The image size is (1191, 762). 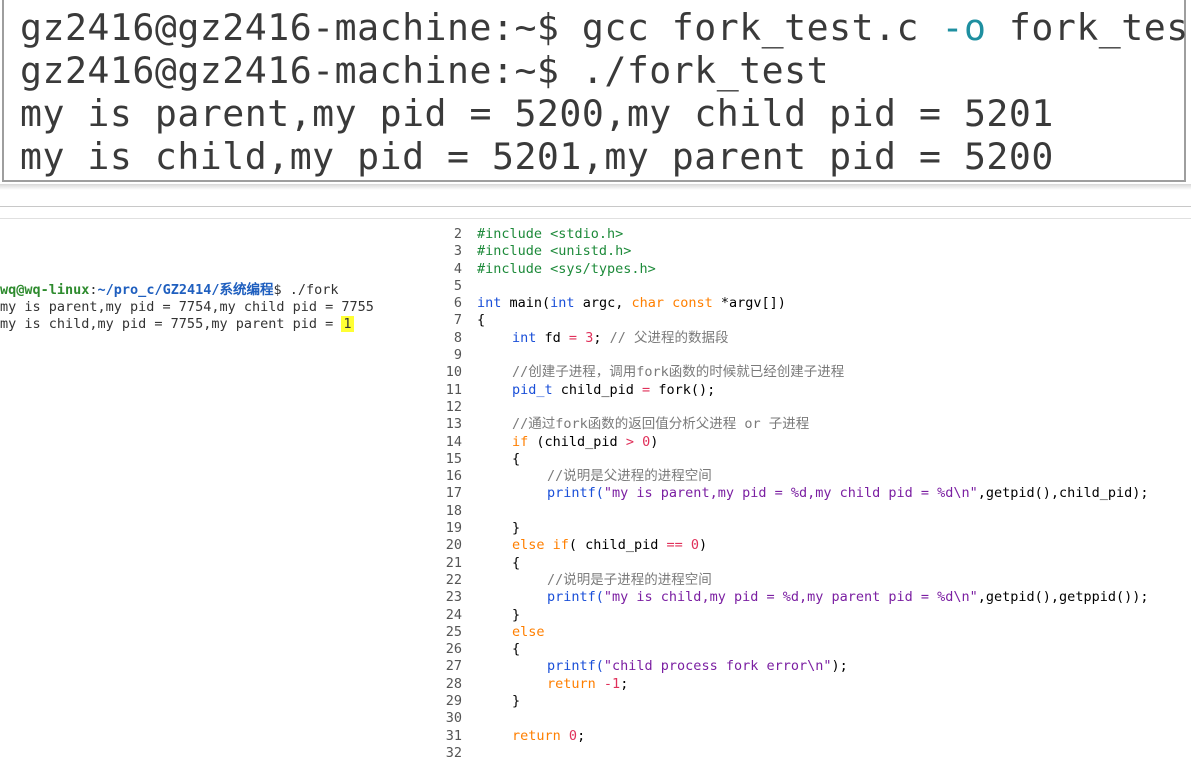 I want to click on line-number: 17, so click(x=453, y=493).